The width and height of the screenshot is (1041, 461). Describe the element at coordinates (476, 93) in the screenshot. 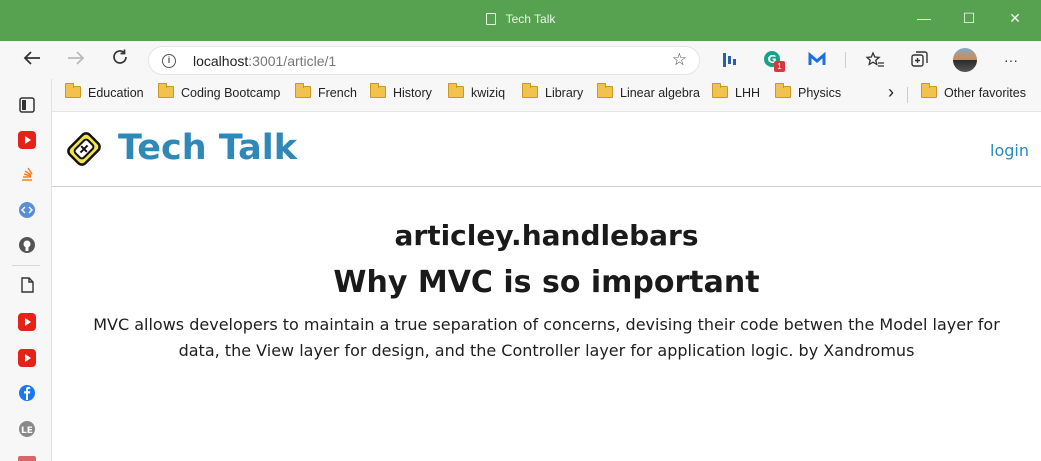

I see `bookmark-folder: kwiziq` at that location.